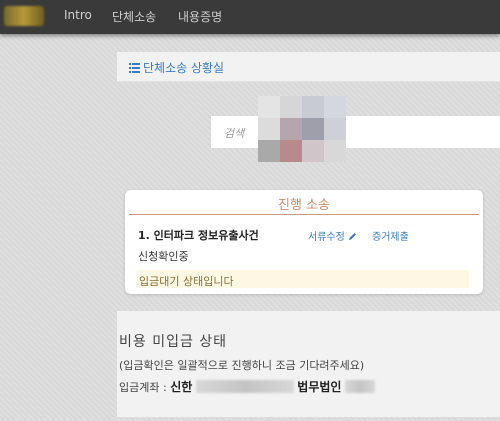 The height and width of the screenshot is (421, 500). I want to click on account-holder: 법무법인, so click(319, 387).